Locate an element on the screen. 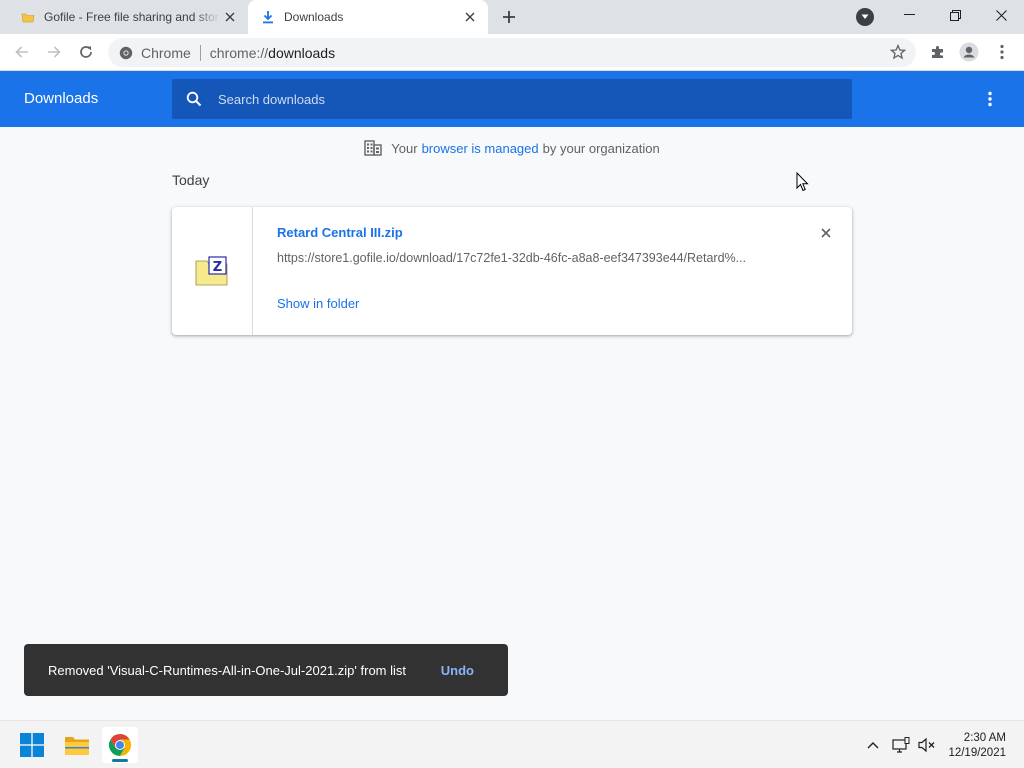 The width and height of the screenshot is (1024, 768). chrome-icon is located at coordinates (120, 745).